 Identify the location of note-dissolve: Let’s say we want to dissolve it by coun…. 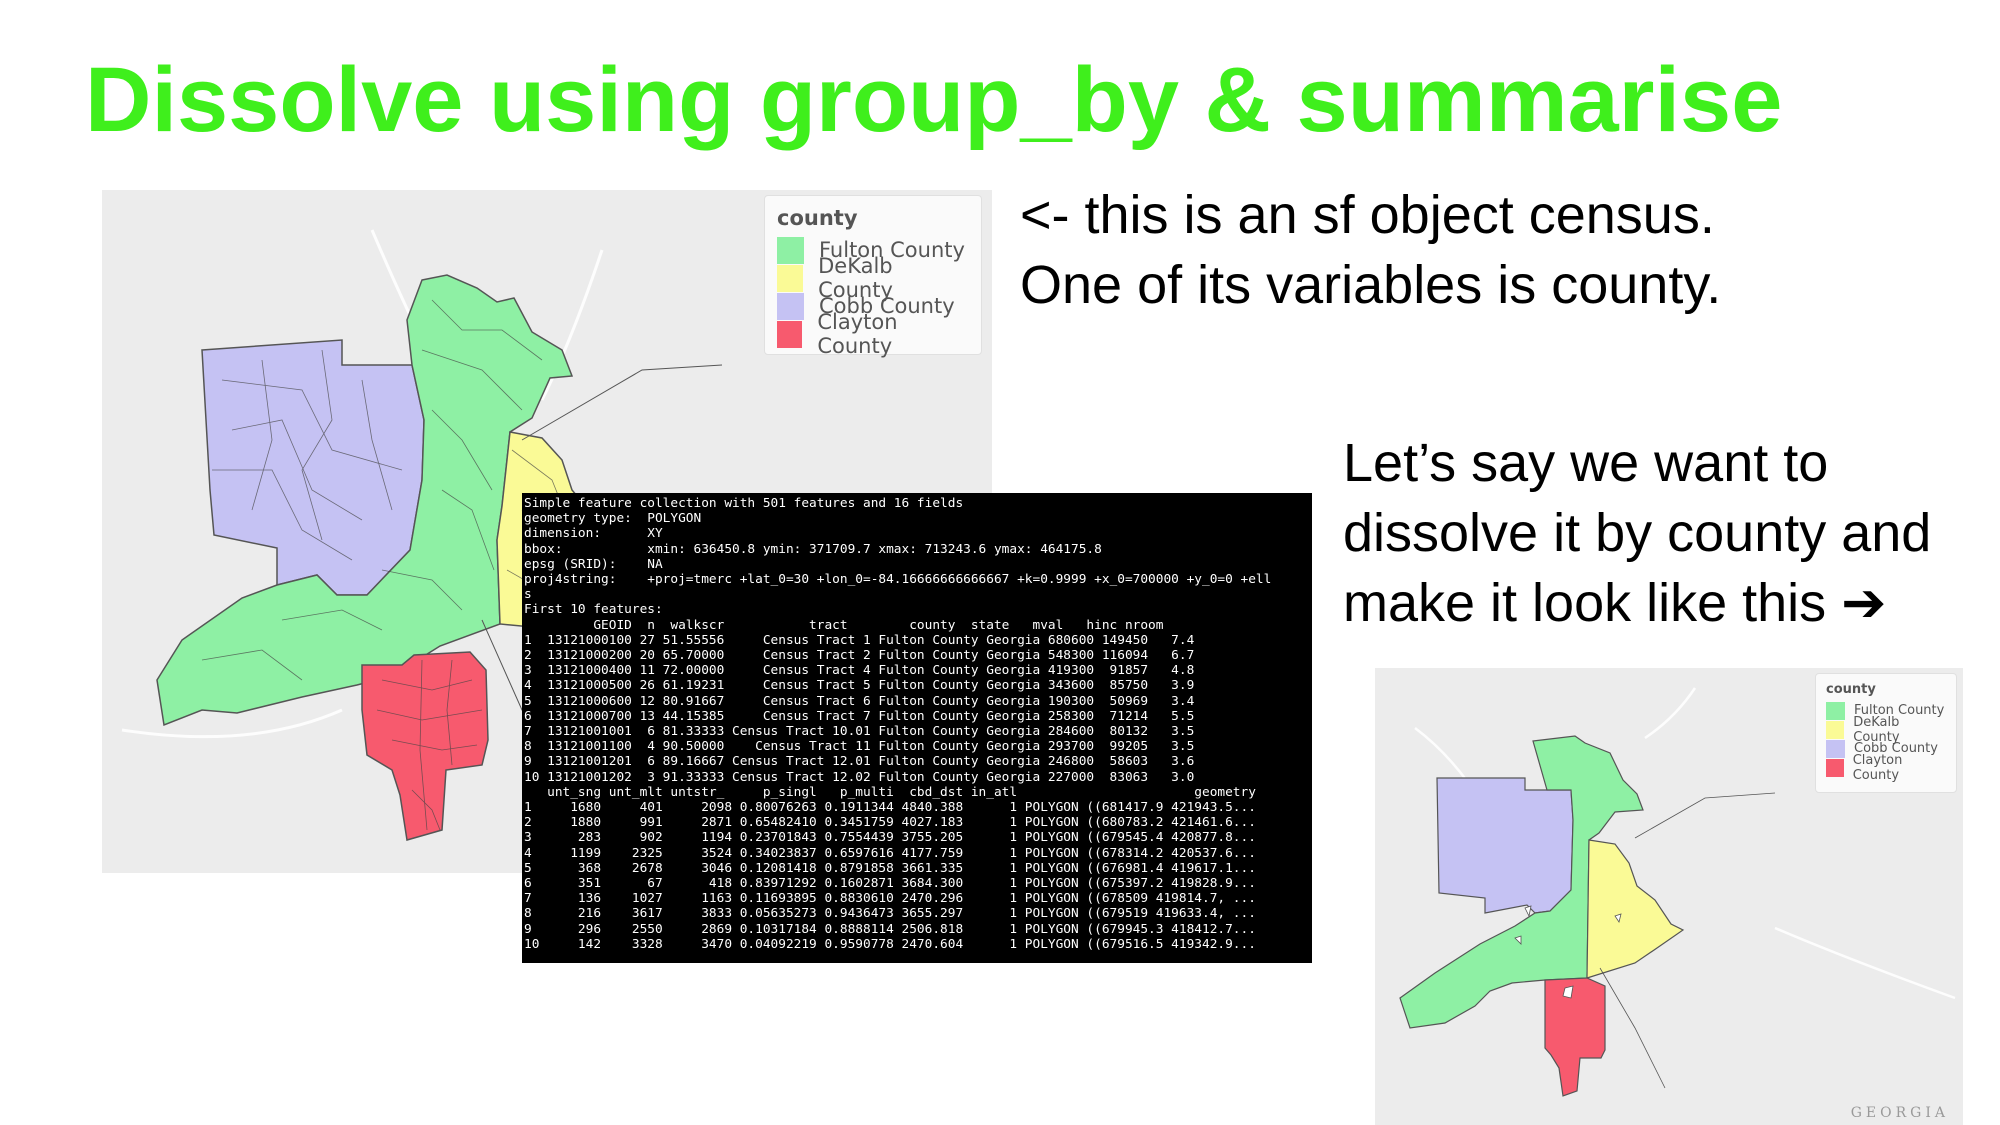
(1637, 533).